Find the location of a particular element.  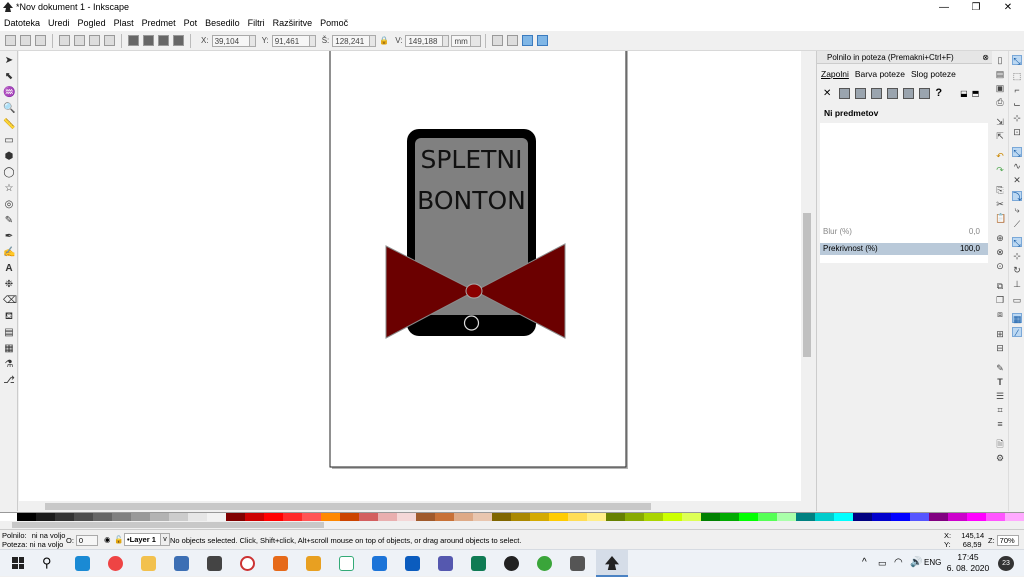

snap-bbox-corners-icon: ⌙ is located at coordinates (1017, 104).